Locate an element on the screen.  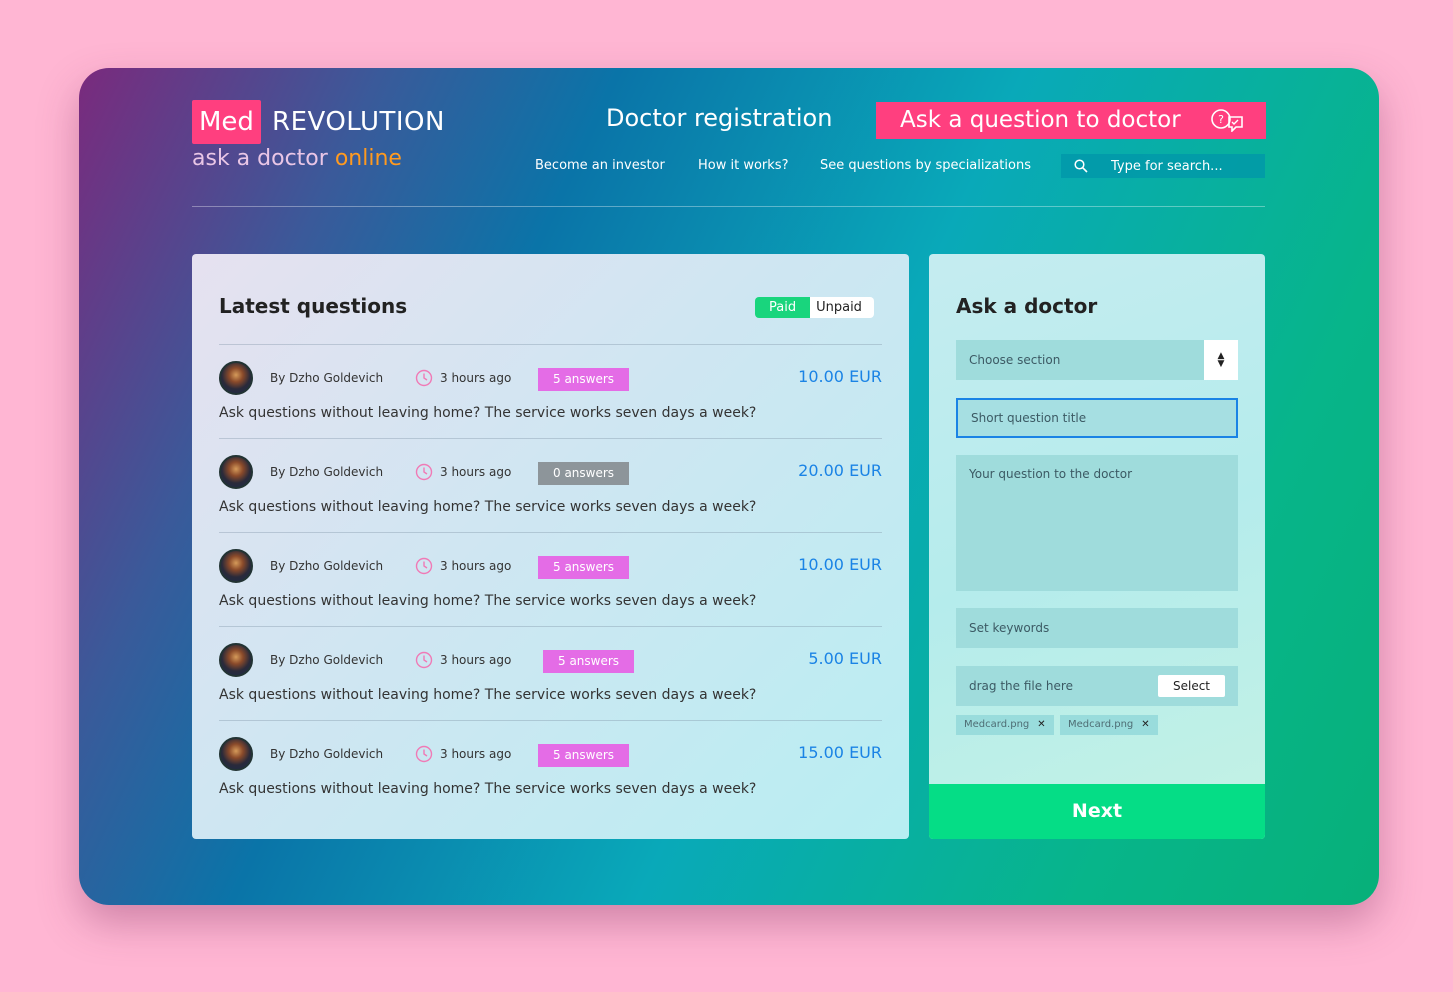
tagline-main: ask a doctor is located at coordinates (260, 158).